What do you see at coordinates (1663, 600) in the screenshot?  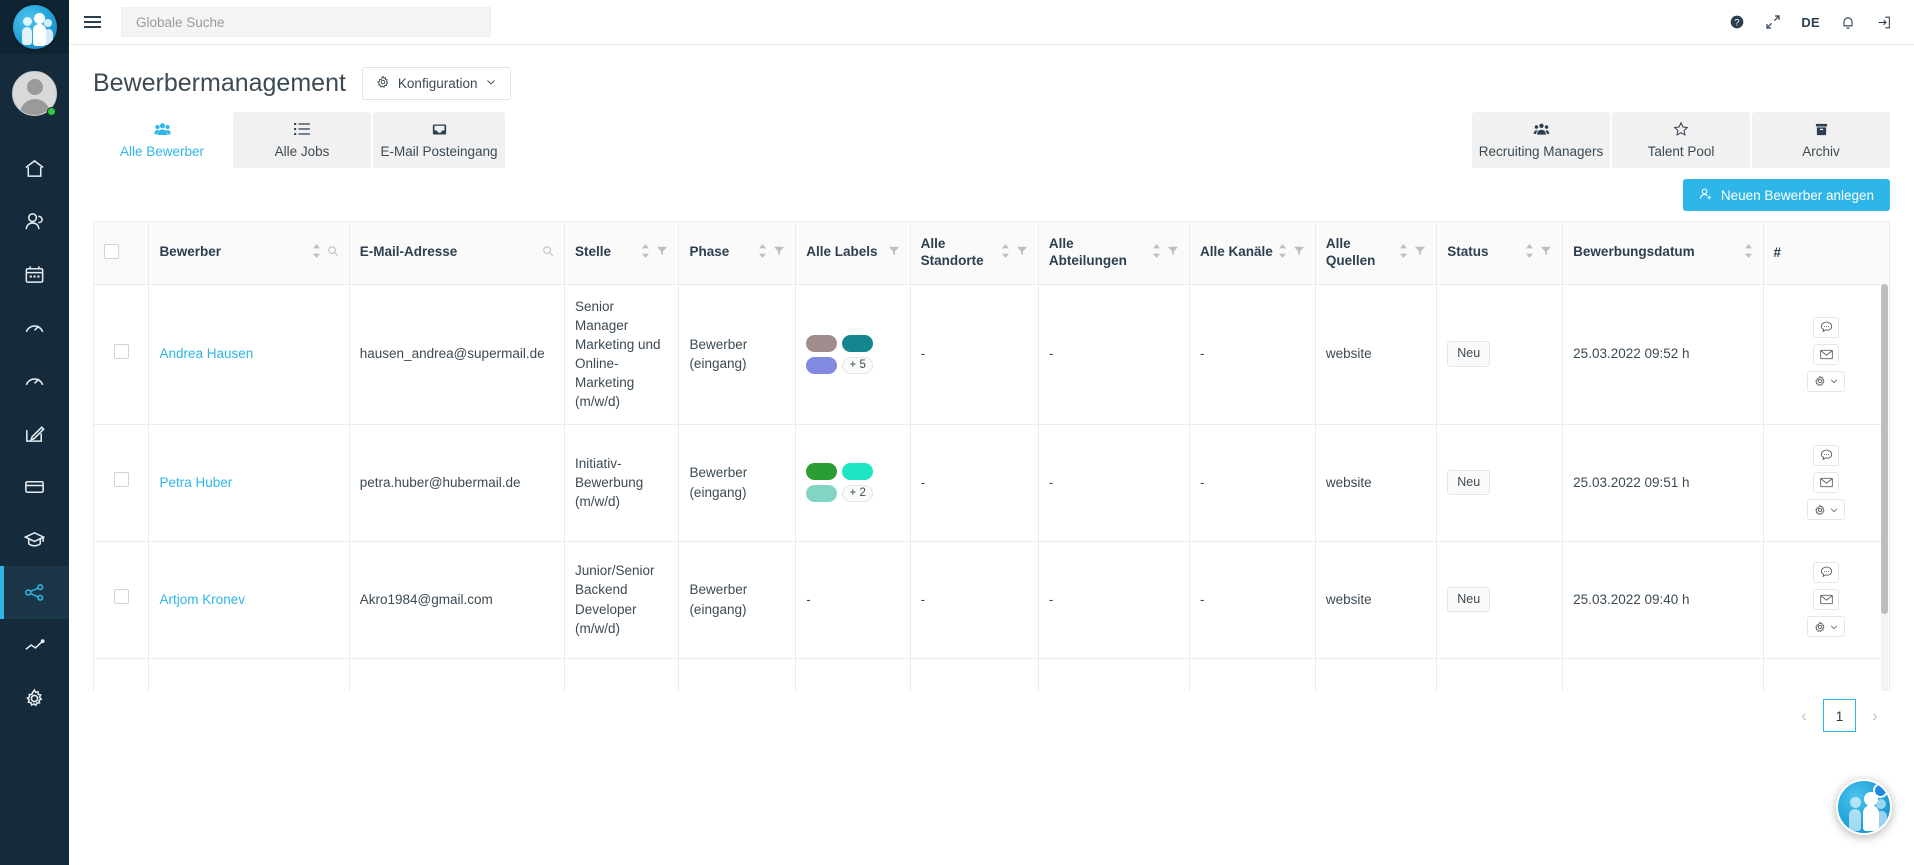 I see `cell-date: 25.03.2022 09:40 h` at bounding box center [1663, 600].